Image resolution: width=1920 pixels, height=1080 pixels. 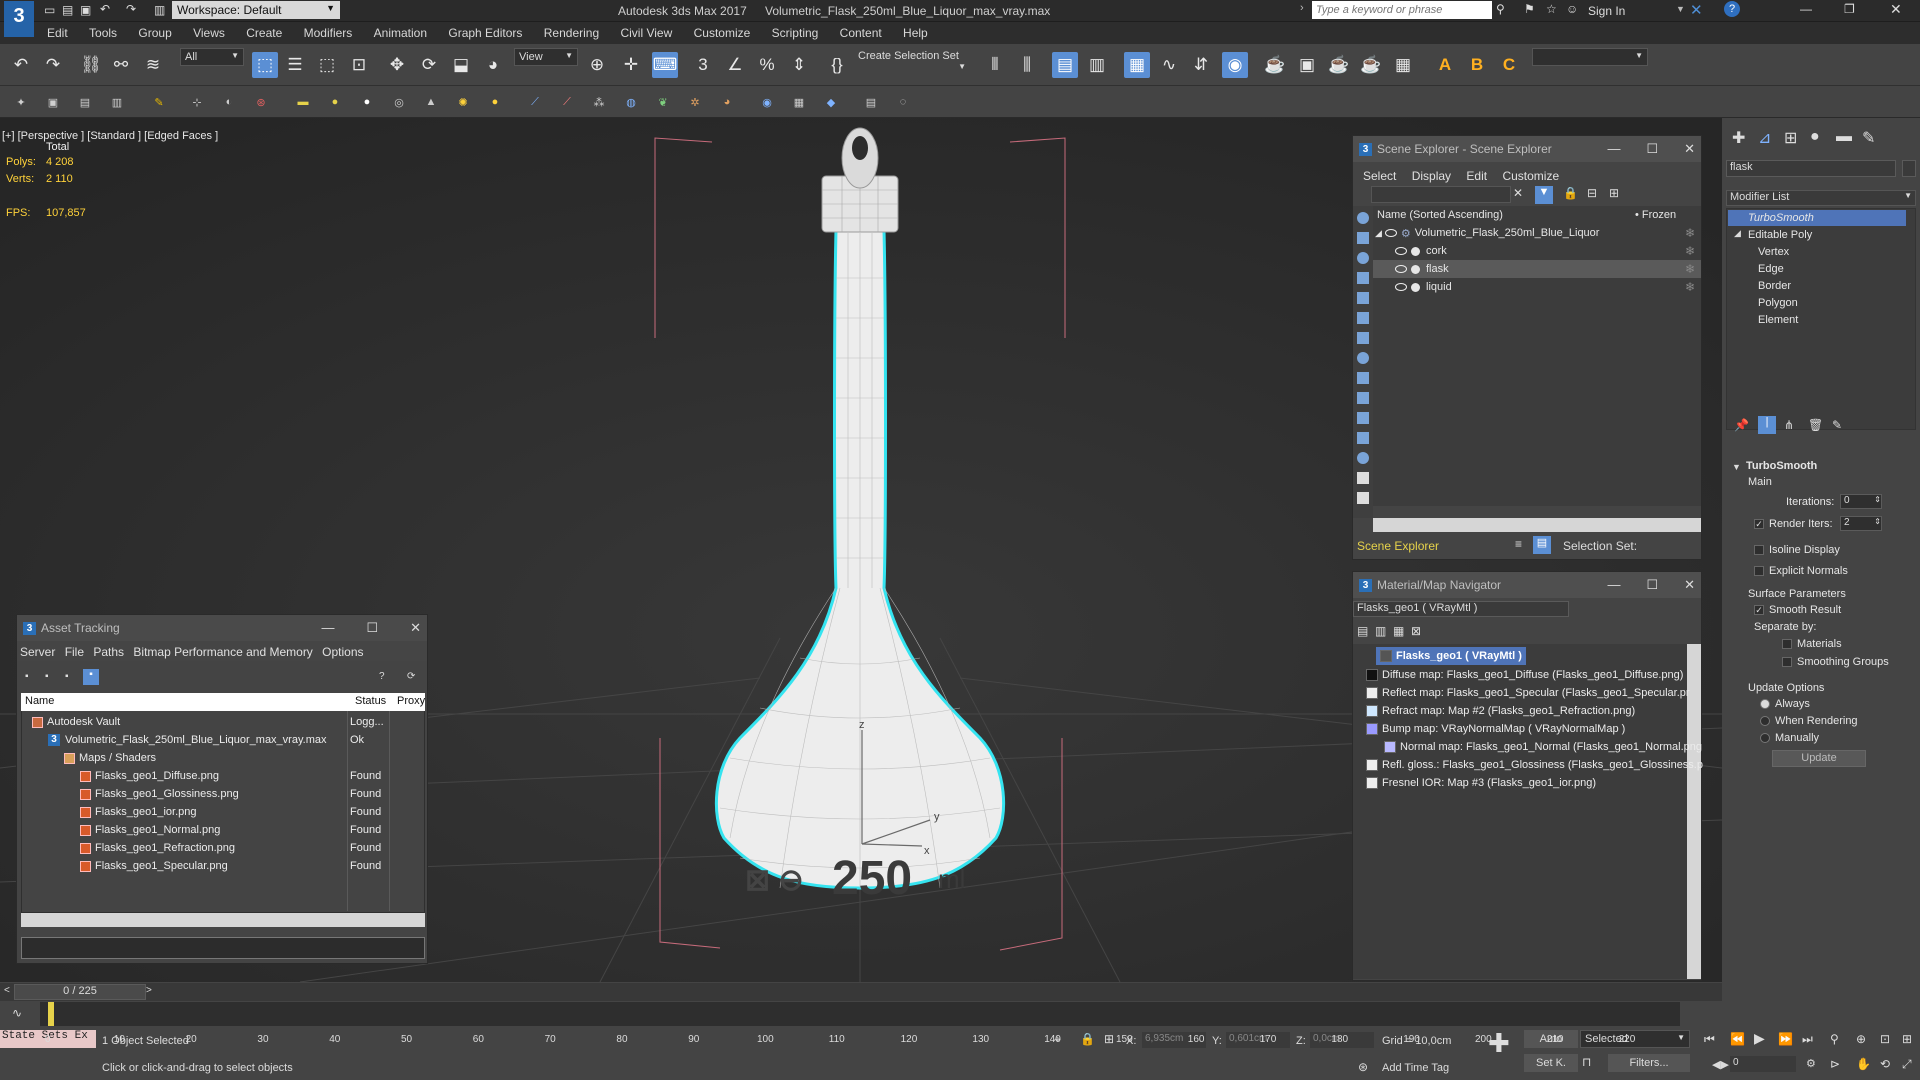 I want to click on maximize-icon: ☐, so click(x=1652, y=149).